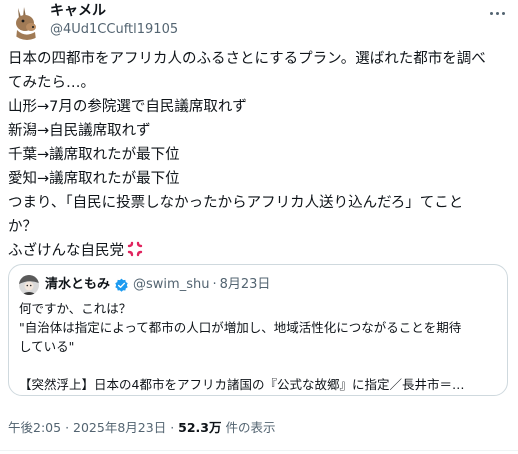  Describe the element at coordinates (34, 427) in the screenshot. I see `tweet-time: 午後2:05` at that location.